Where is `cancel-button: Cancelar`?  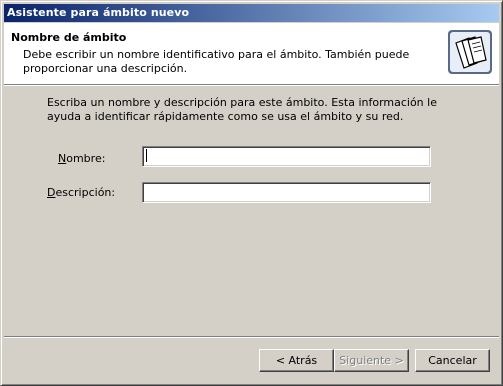
cancel-button: Cancelar is located at coordinates (452, 360).